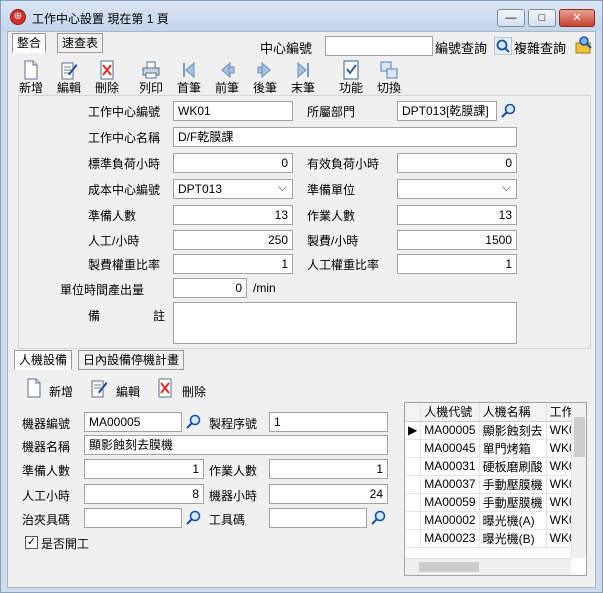  Describe the element at coordinates (31, 79) in the screenshot. I see `toolbar-new-button: 新增` at that location.